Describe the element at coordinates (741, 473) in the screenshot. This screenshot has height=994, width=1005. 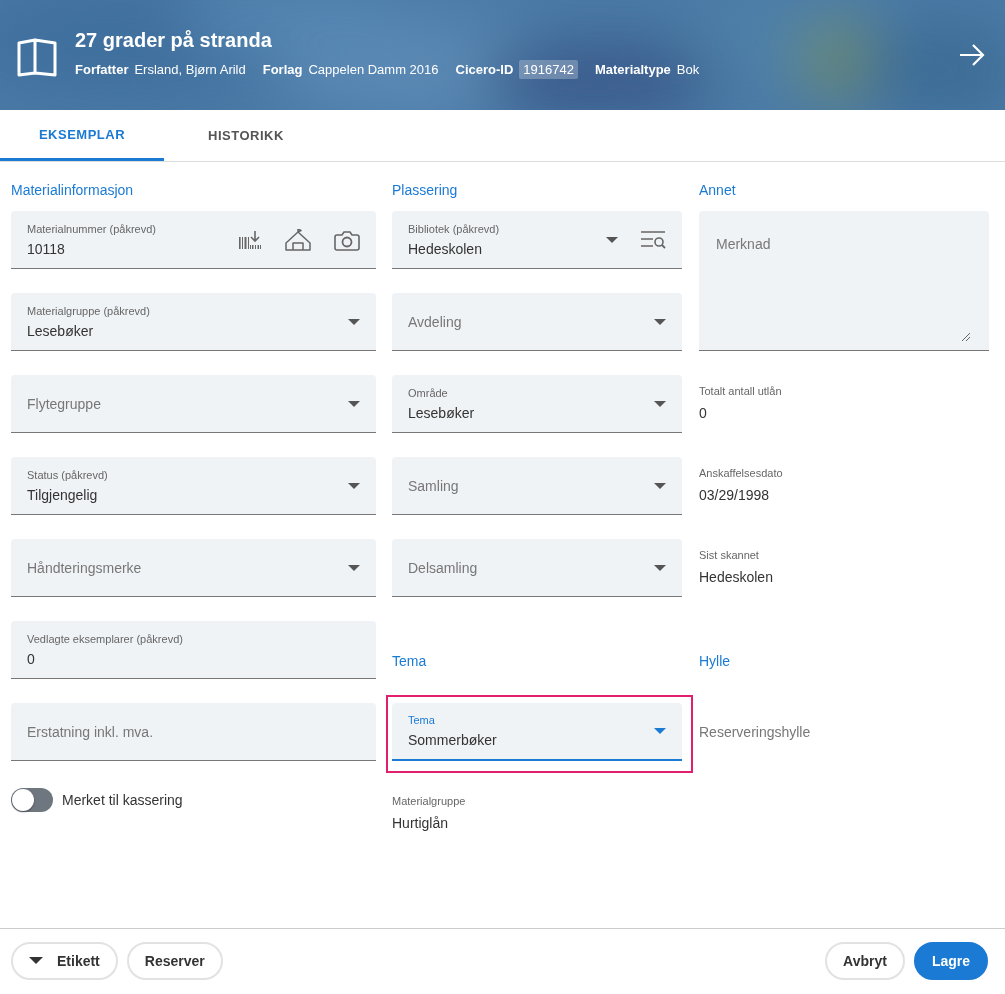
I see `field-label: Anskaffelsesdato` at that location.